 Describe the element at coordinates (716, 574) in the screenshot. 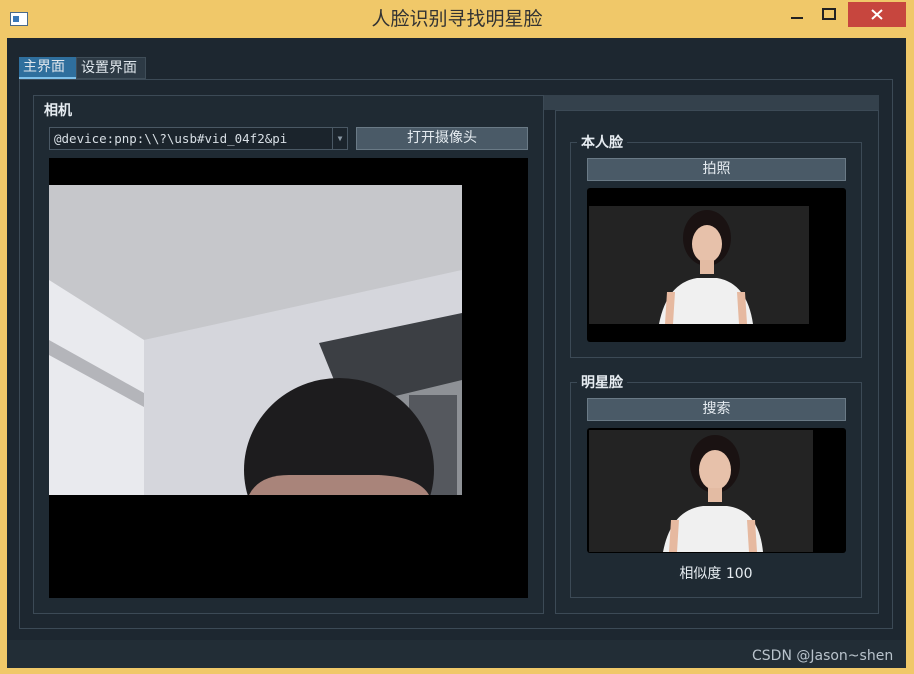

I see `similarity-label: 相似度 100` at that location.